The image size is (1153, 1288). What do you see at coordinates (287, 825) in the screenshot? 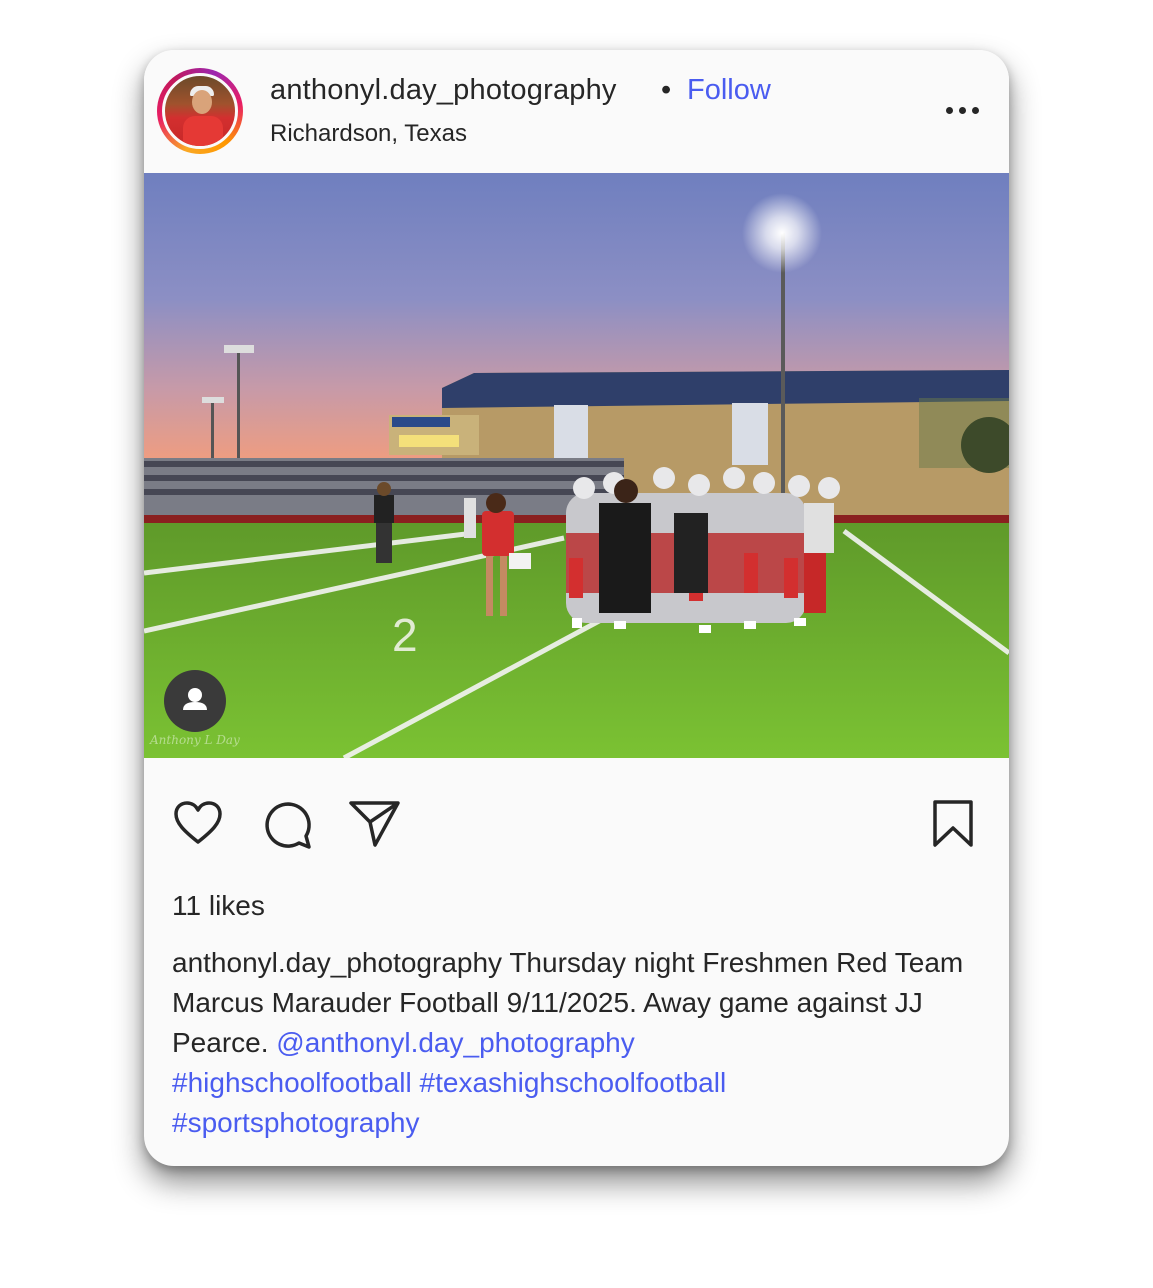
I see `comment-icon` at bounding box center [287, 825].